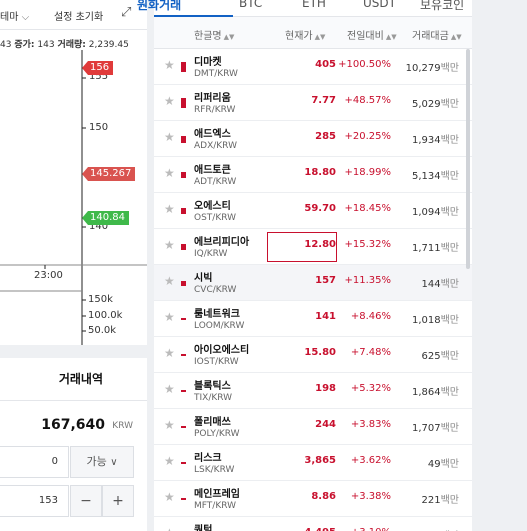  What do you see at coordinates (109, 174) in the screenshot?
I see `price-tag-current: 145.267` at bounding box center [109, 174].